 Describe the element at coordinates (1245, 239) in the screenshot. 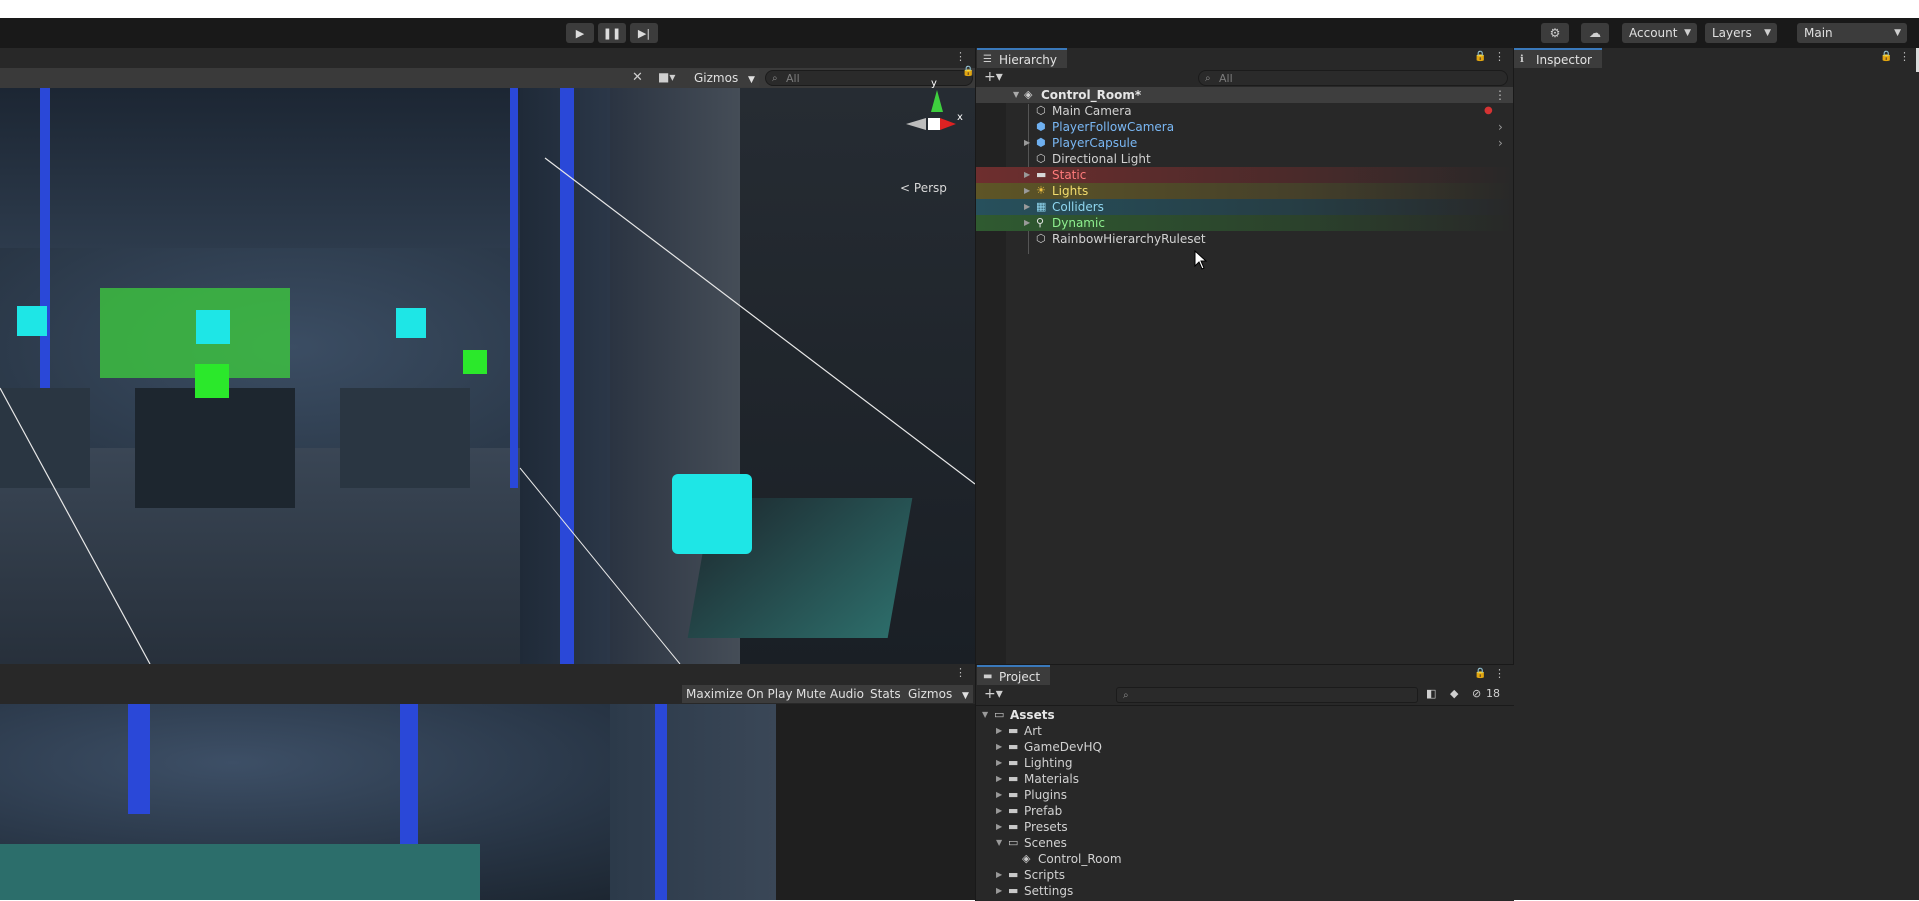

I see `hierarchy-item: ⬡ RainbowHierarchyRuleset` at that location.